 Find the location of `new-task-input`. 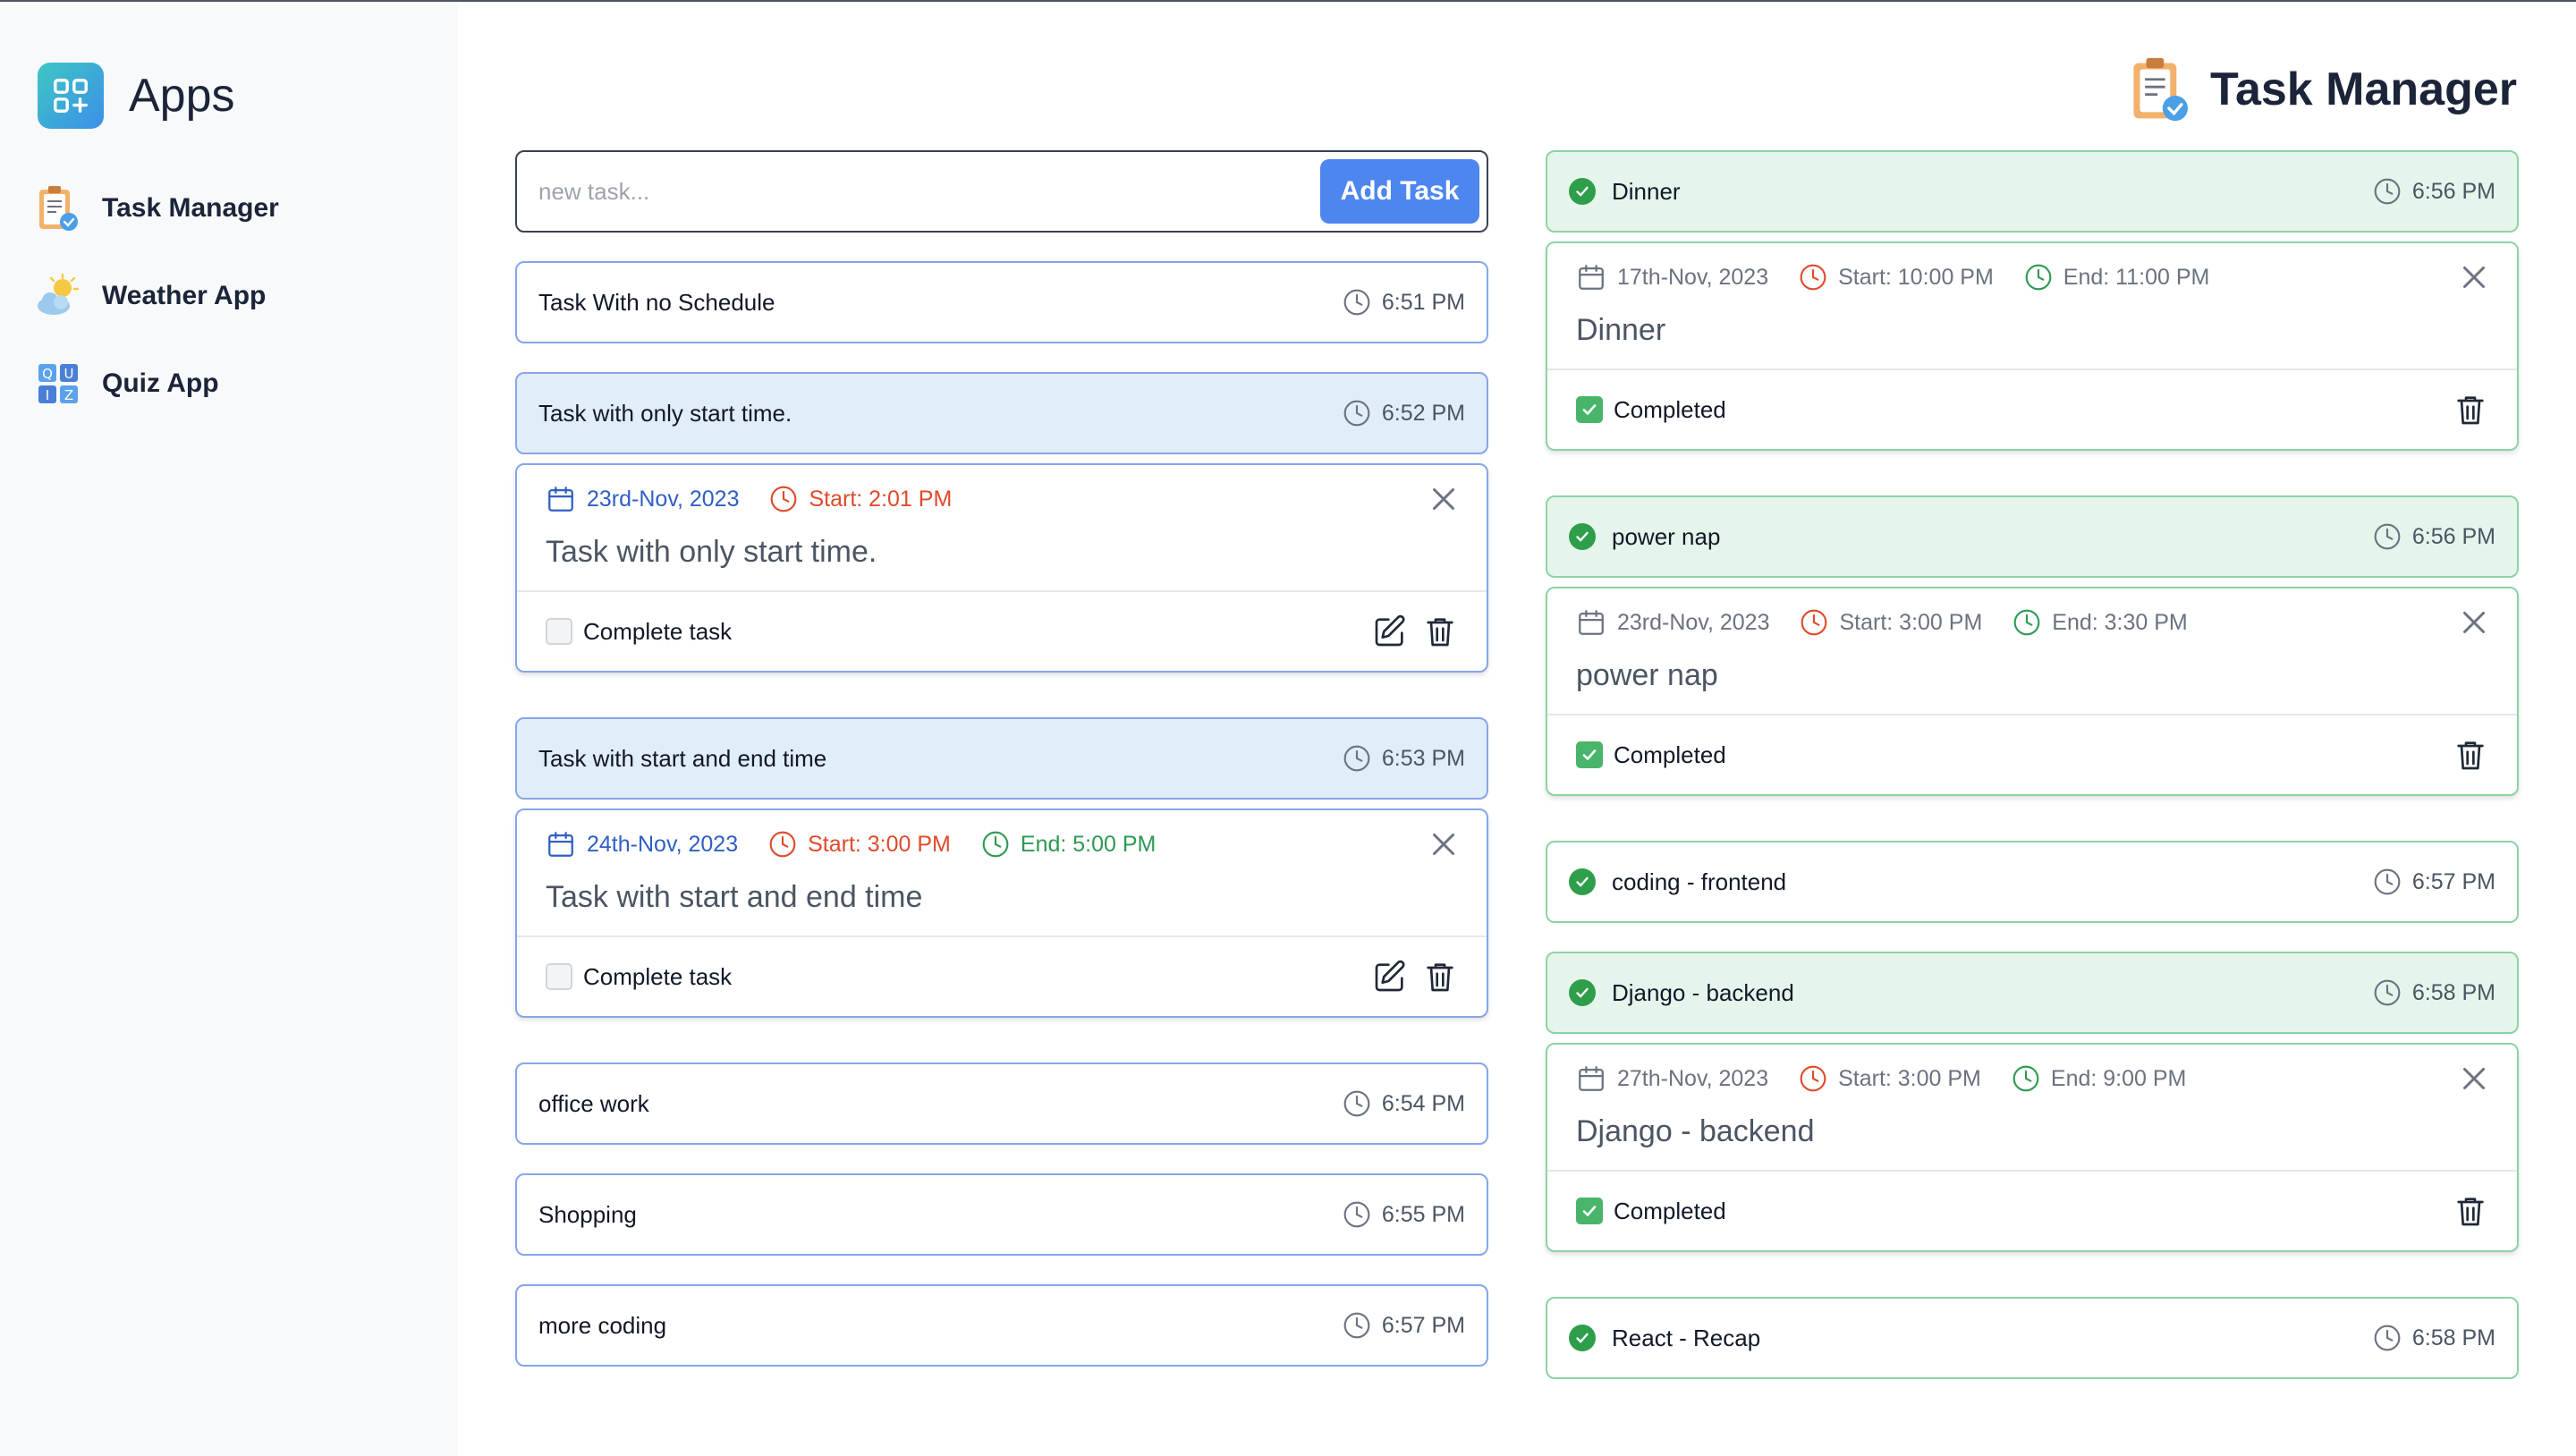

new-task-input is located at coordinates (896, 191).